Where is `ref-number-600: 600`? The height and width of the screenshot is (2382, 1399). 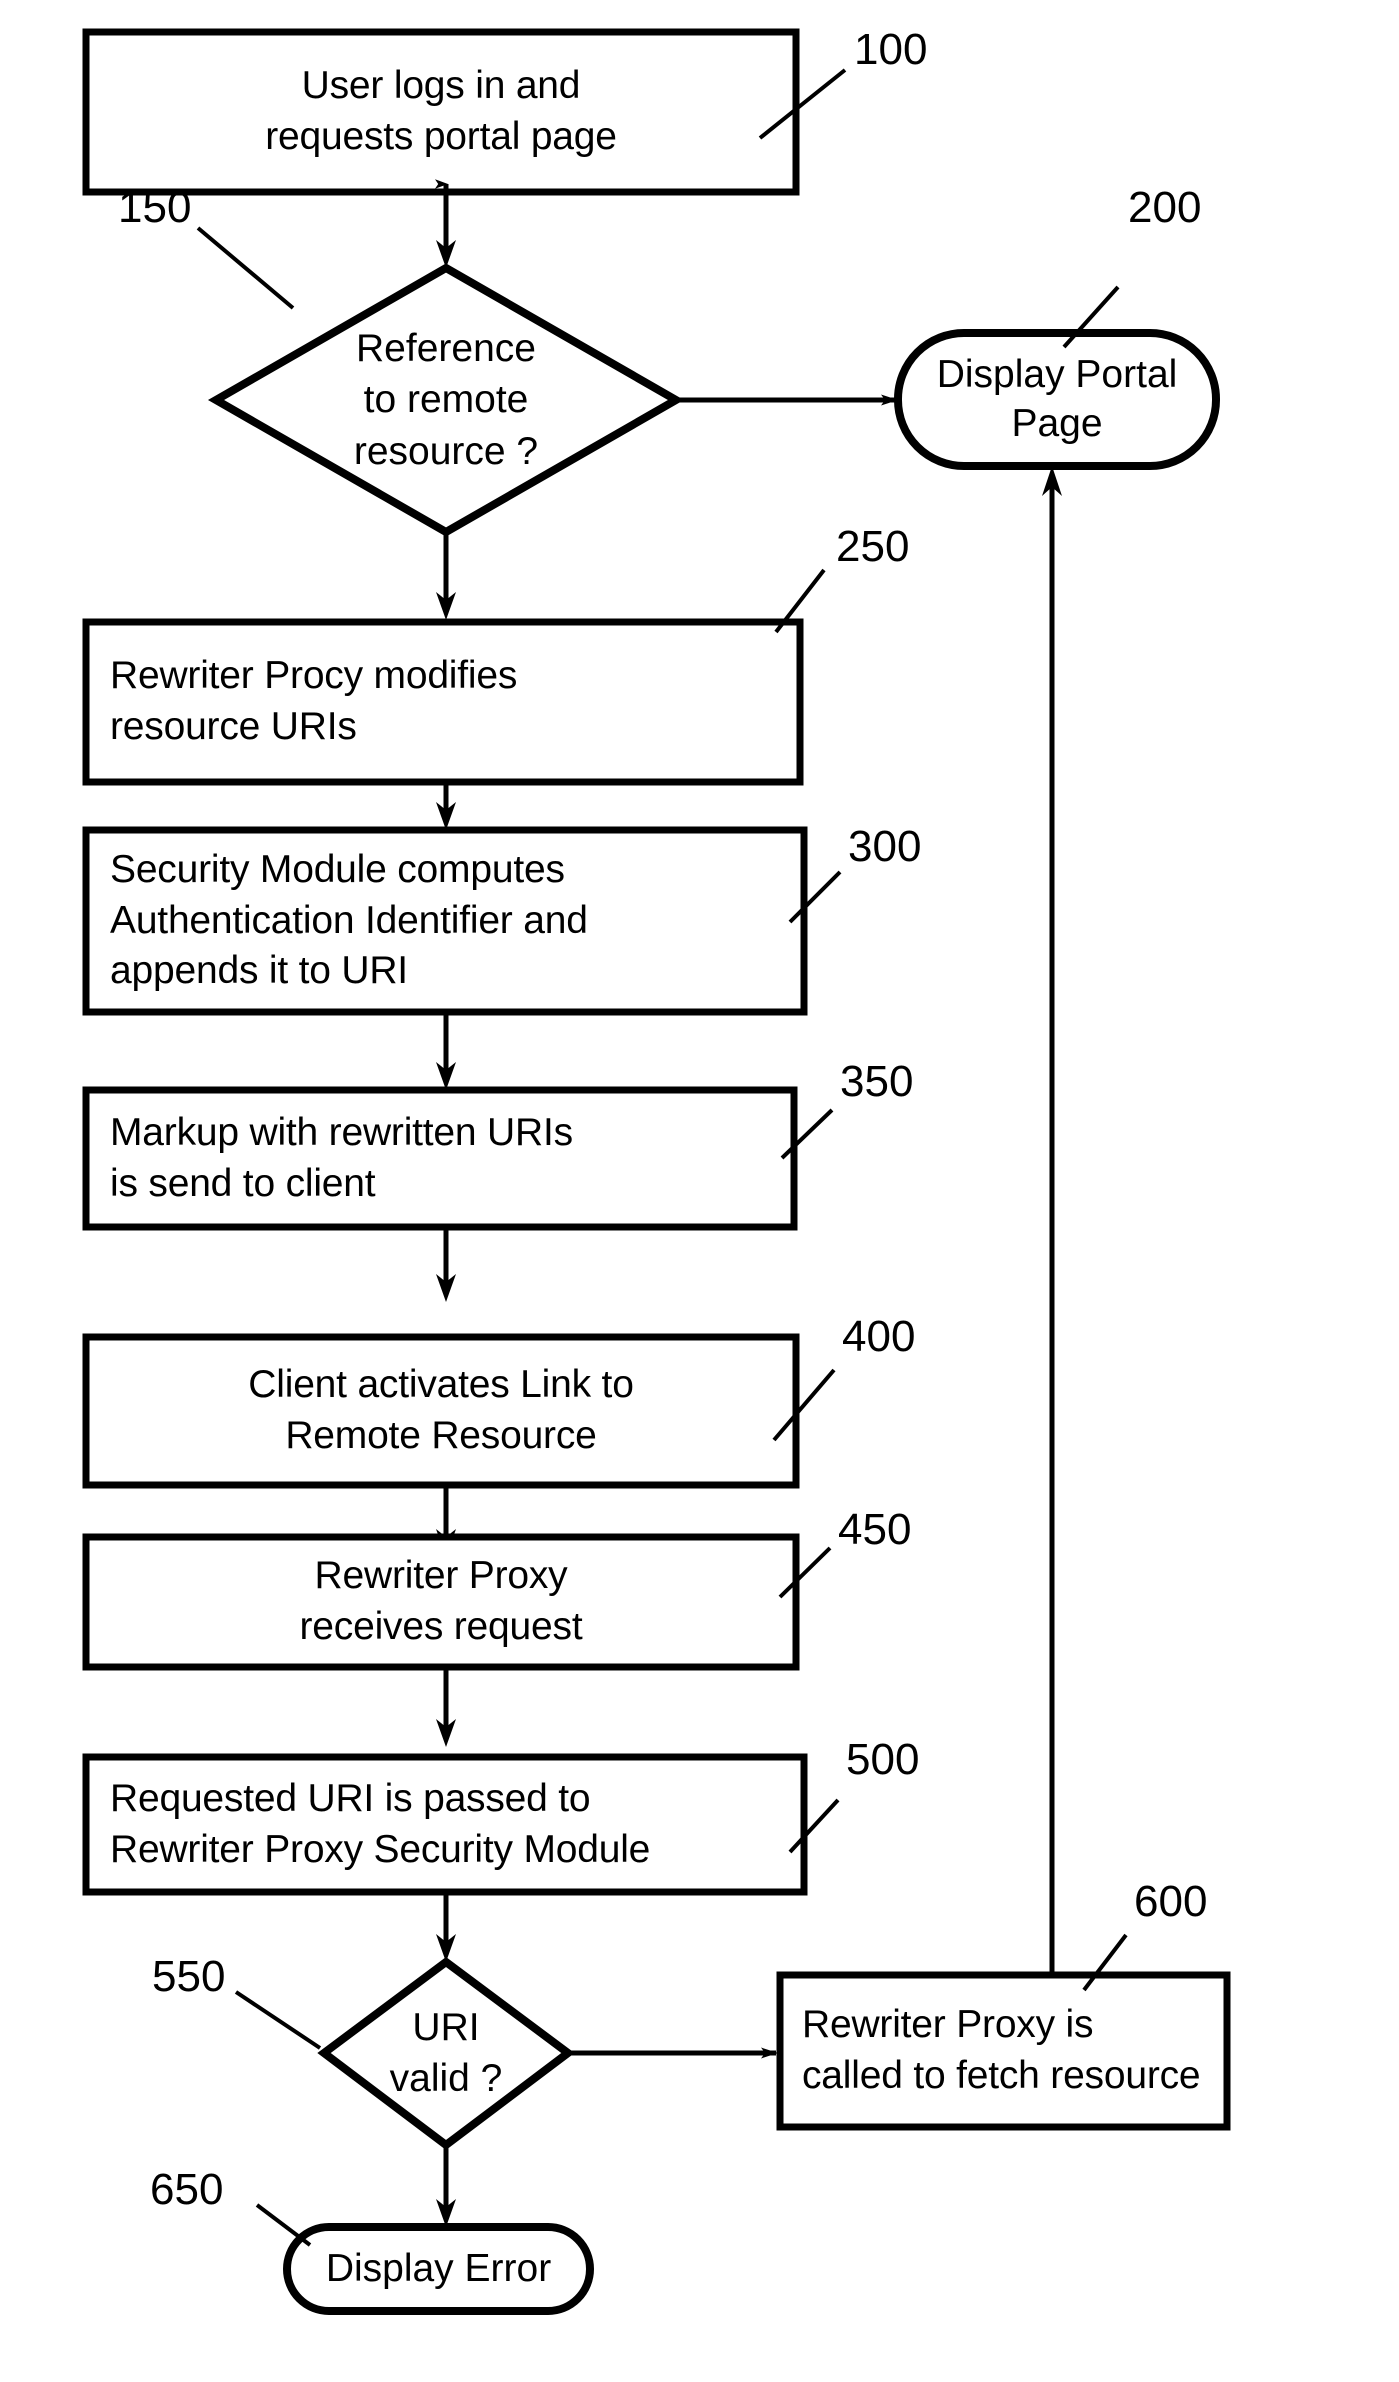 ref-number-600: 600 is located at coordinates (1171, 1901).